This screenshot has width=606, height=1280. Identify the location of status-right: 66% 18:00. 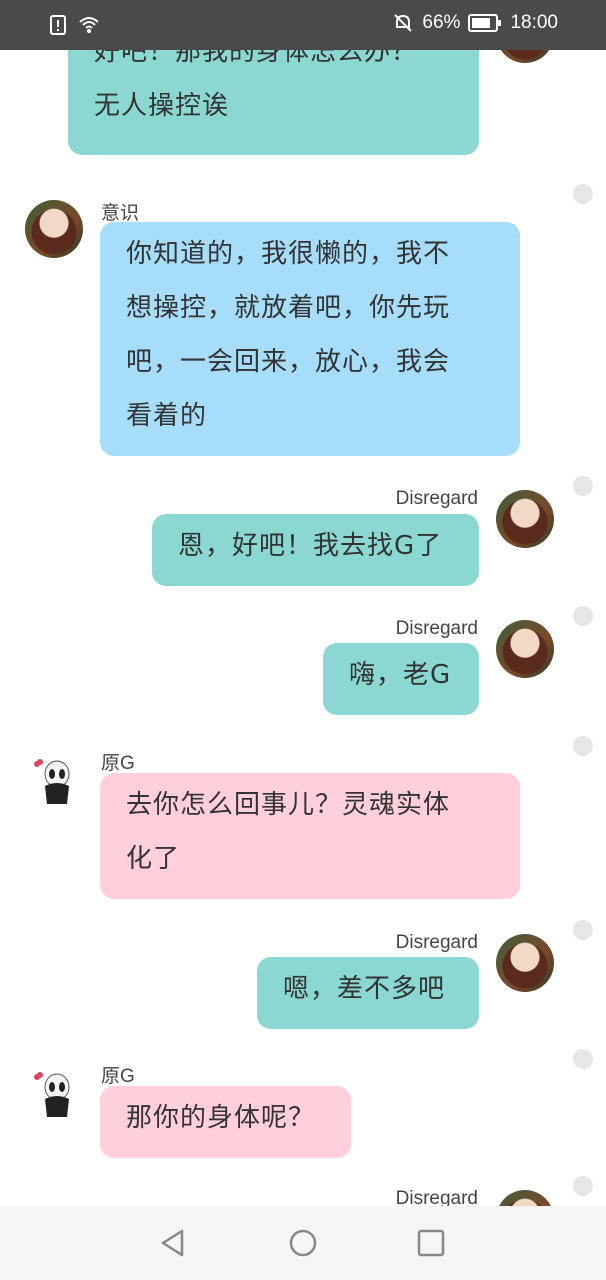
(475, 23).